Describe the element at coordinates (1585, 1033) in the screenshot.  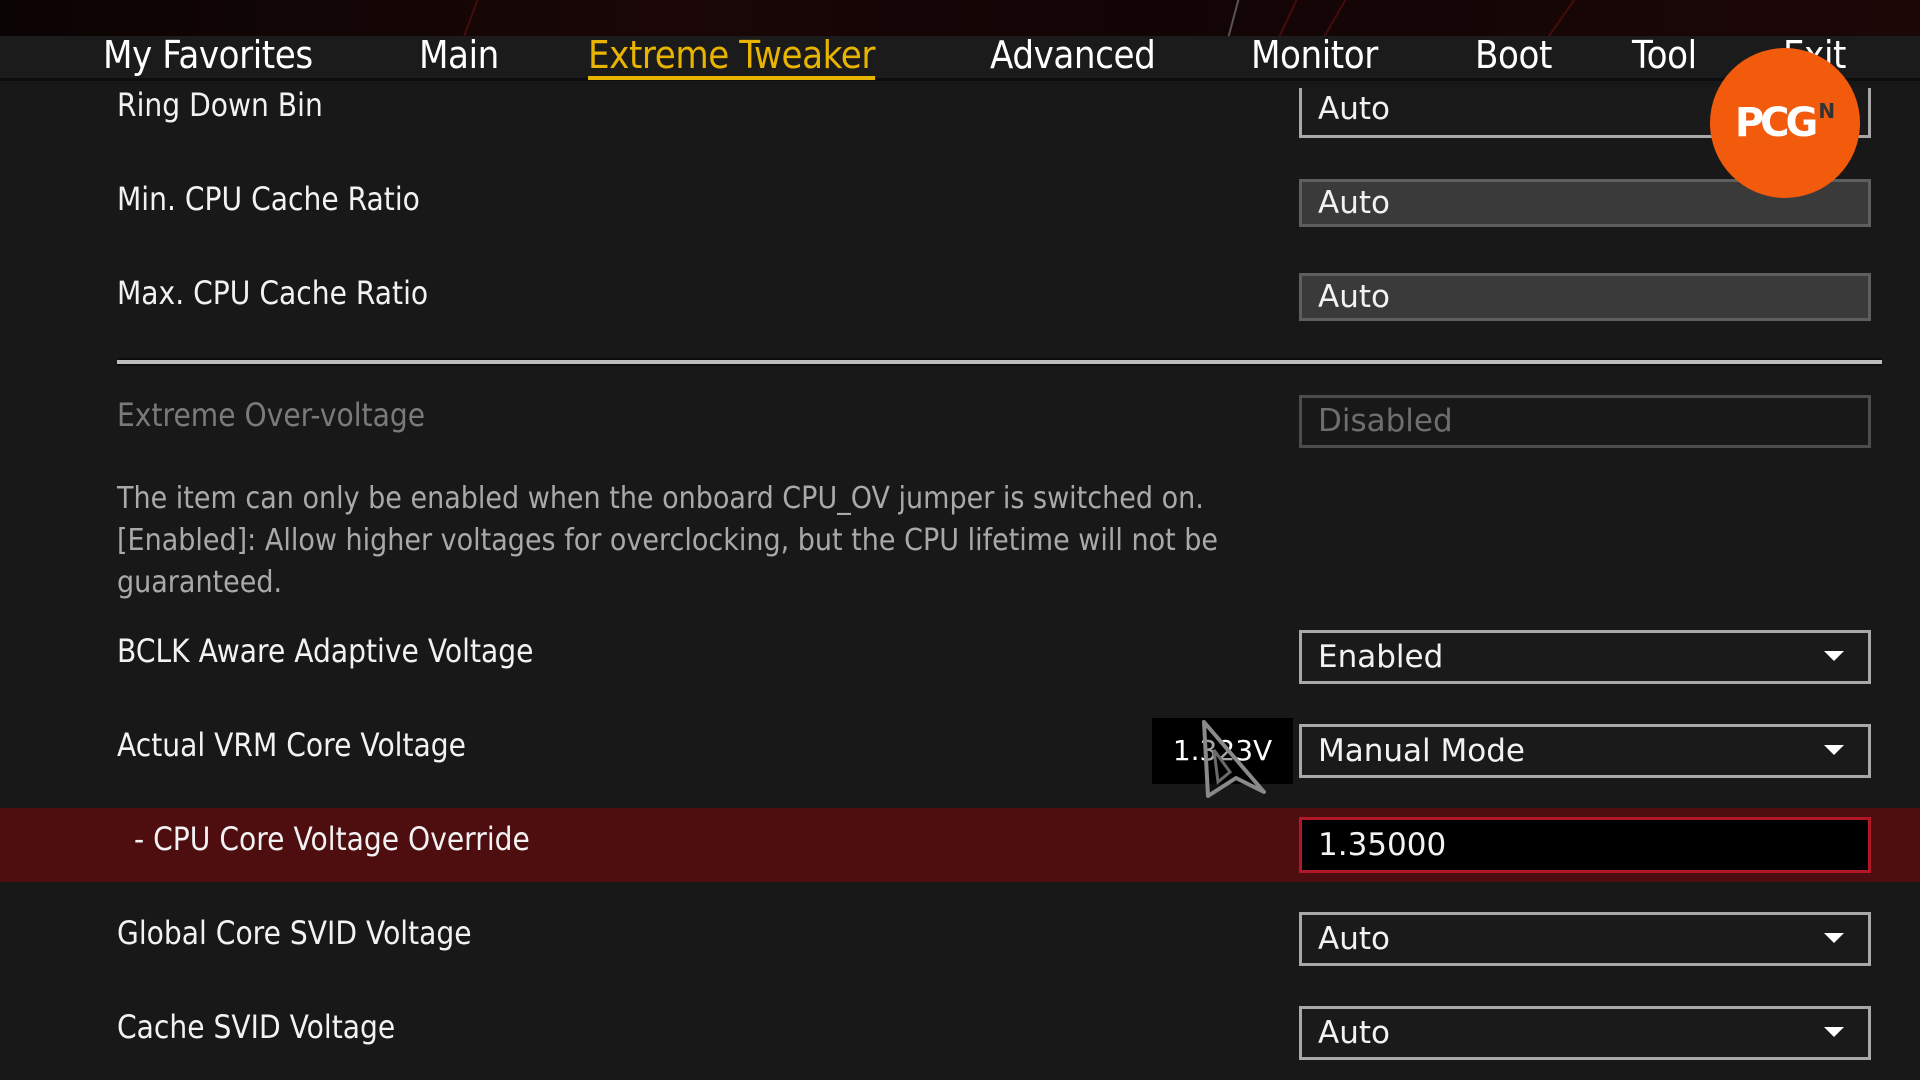
I see `cache-svid-voltage-dropdown: Auto` at that location.